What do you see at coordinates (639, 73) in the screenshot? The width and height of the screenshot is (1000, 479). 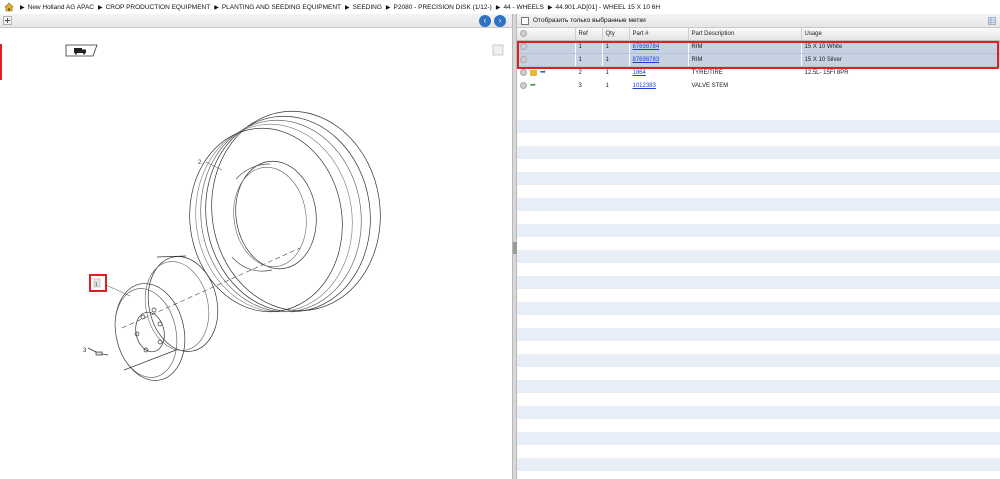 I see `part-number-link: 1864` at bounding box center [639, 73].